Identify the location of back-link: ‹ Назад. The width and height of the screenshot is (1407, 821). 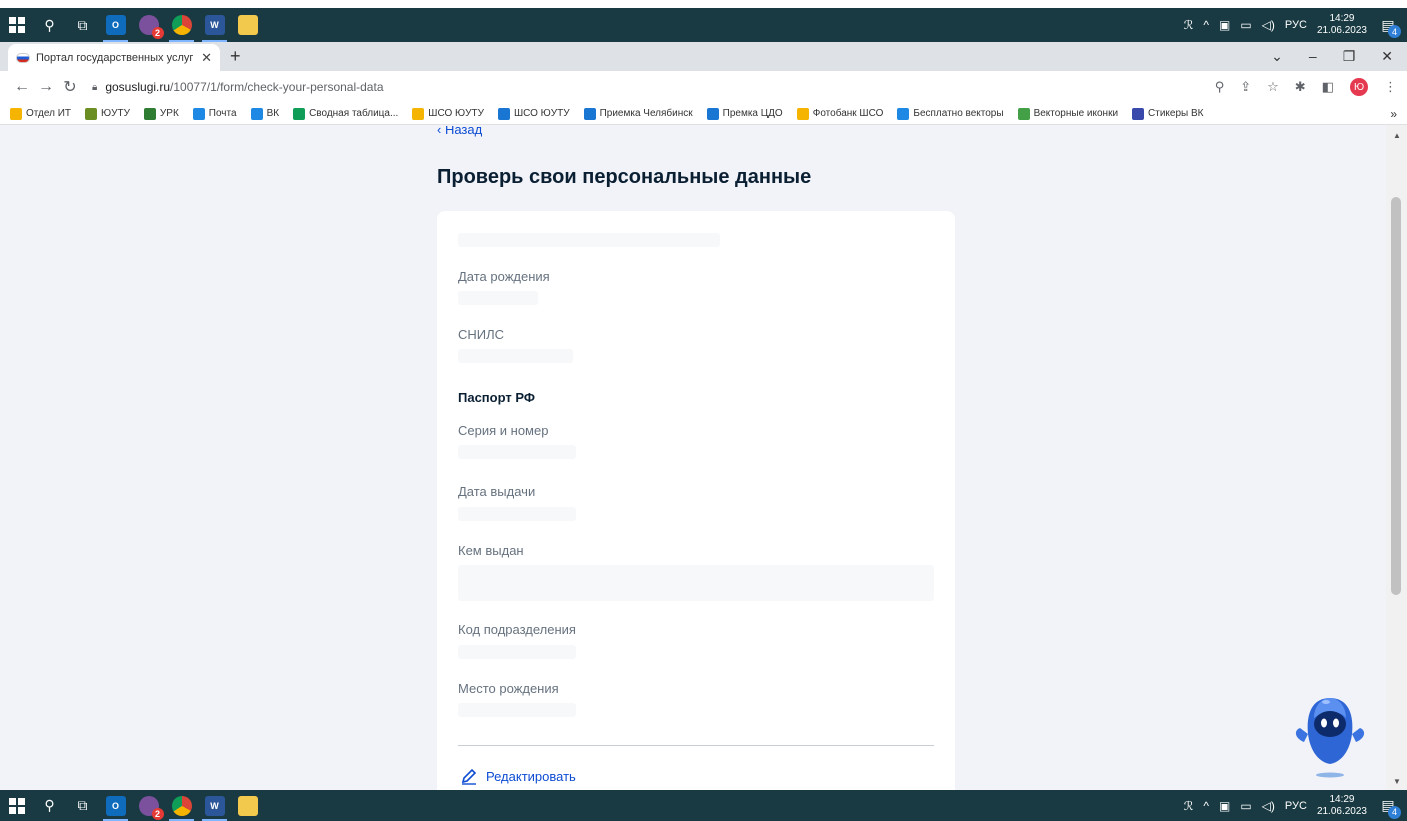
(459, 132).